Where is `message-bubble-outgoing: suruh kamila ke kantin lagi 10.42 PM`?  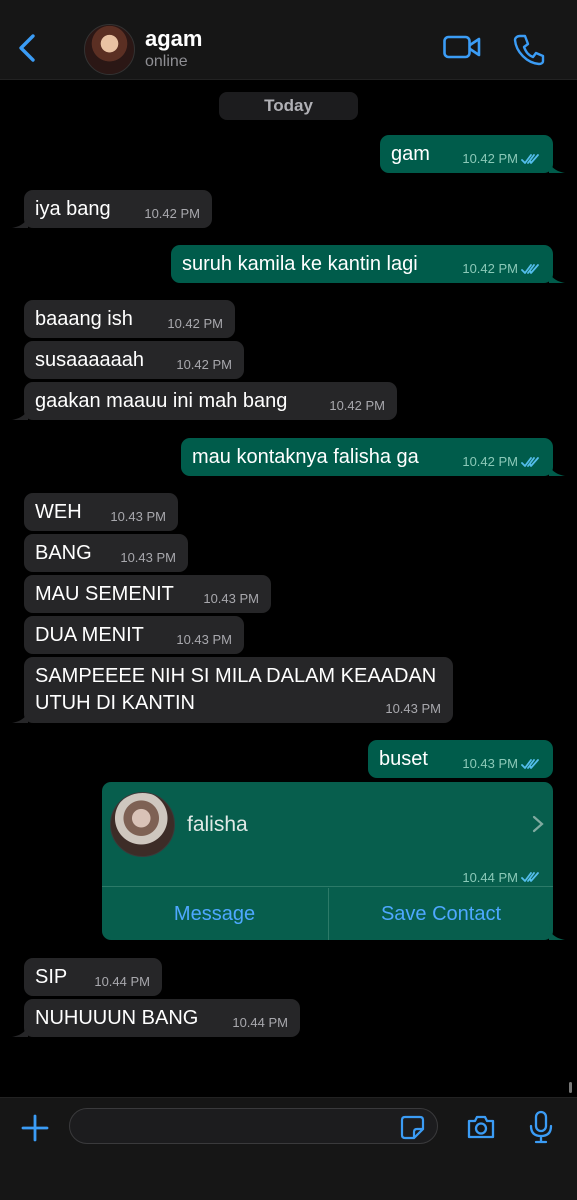
message-bubble-outgoing: suruh kamila ke kantin lagi 10.42 PM is located at coordinates (368, 264).